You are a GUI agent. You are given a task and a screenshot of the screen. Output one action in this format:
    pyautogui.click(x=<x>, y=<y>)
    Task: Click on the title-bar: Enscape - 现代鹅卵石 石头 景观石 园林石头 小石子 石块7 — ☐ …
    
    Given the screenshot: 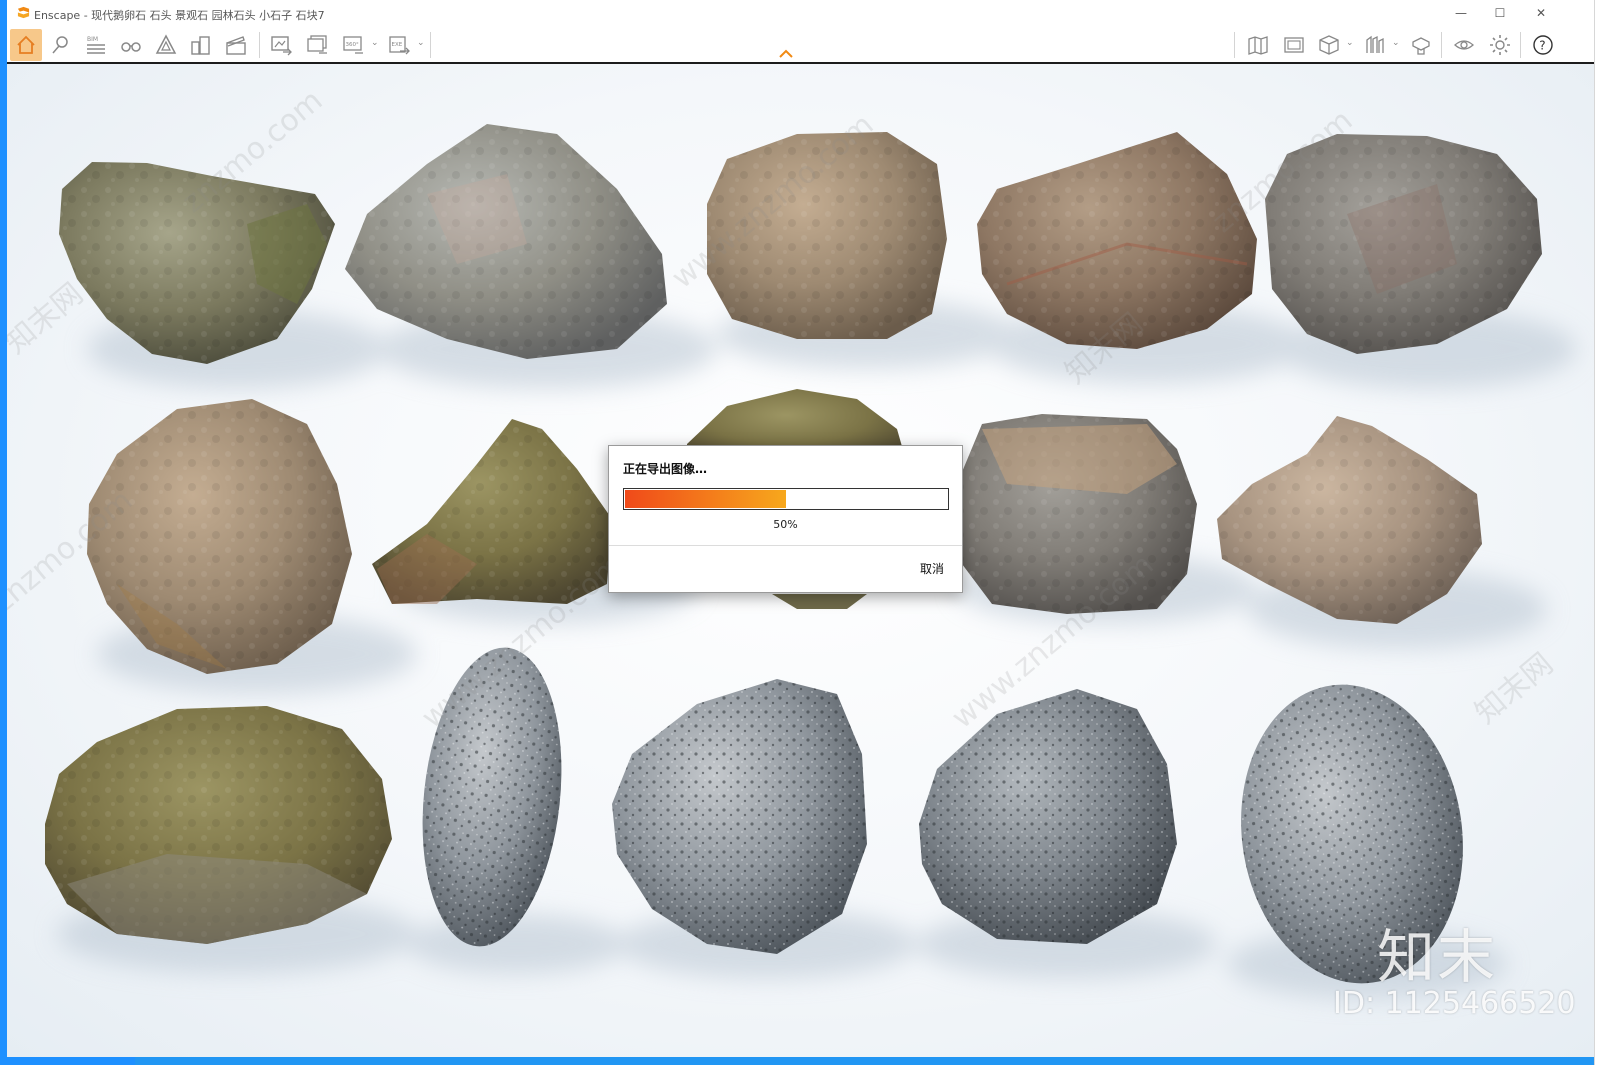 What is the action you would take?
    pyautogui.click(x=800, y=13)
    